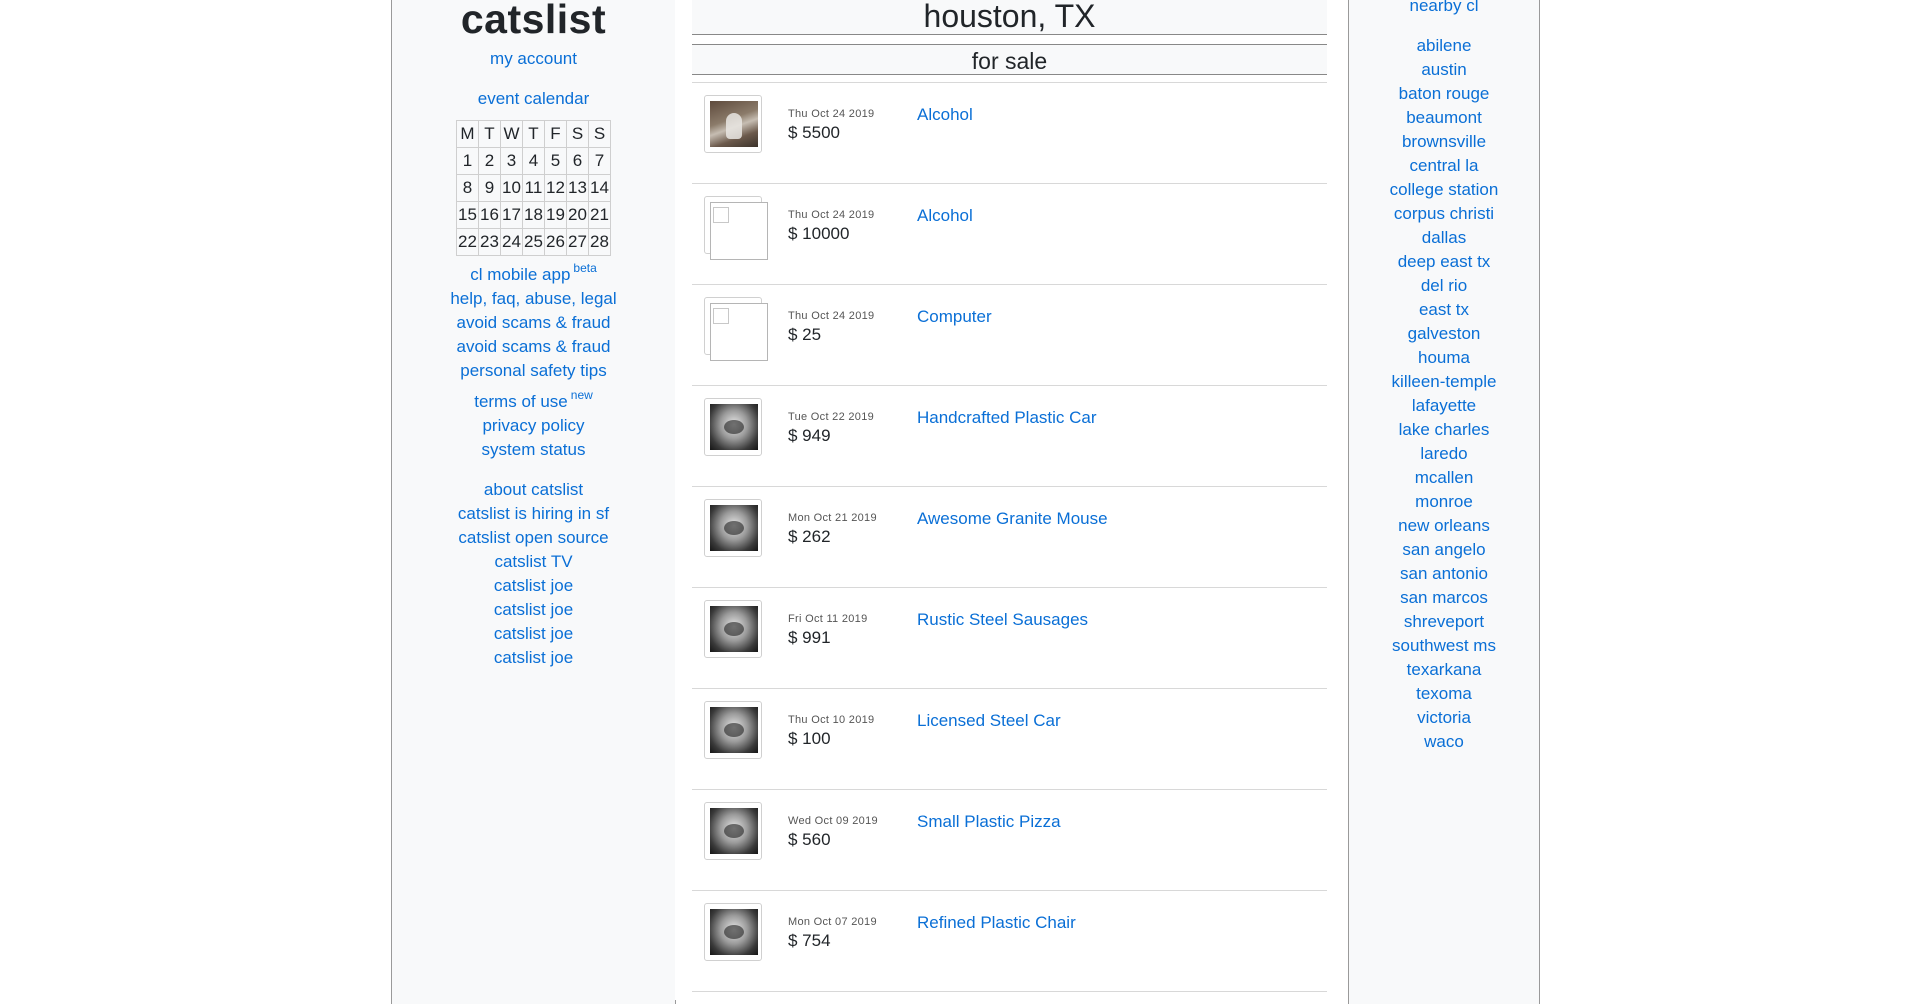 The image size is (1919, 1004). I want to click on nearby-city-link: houma, so click(1444, 358).